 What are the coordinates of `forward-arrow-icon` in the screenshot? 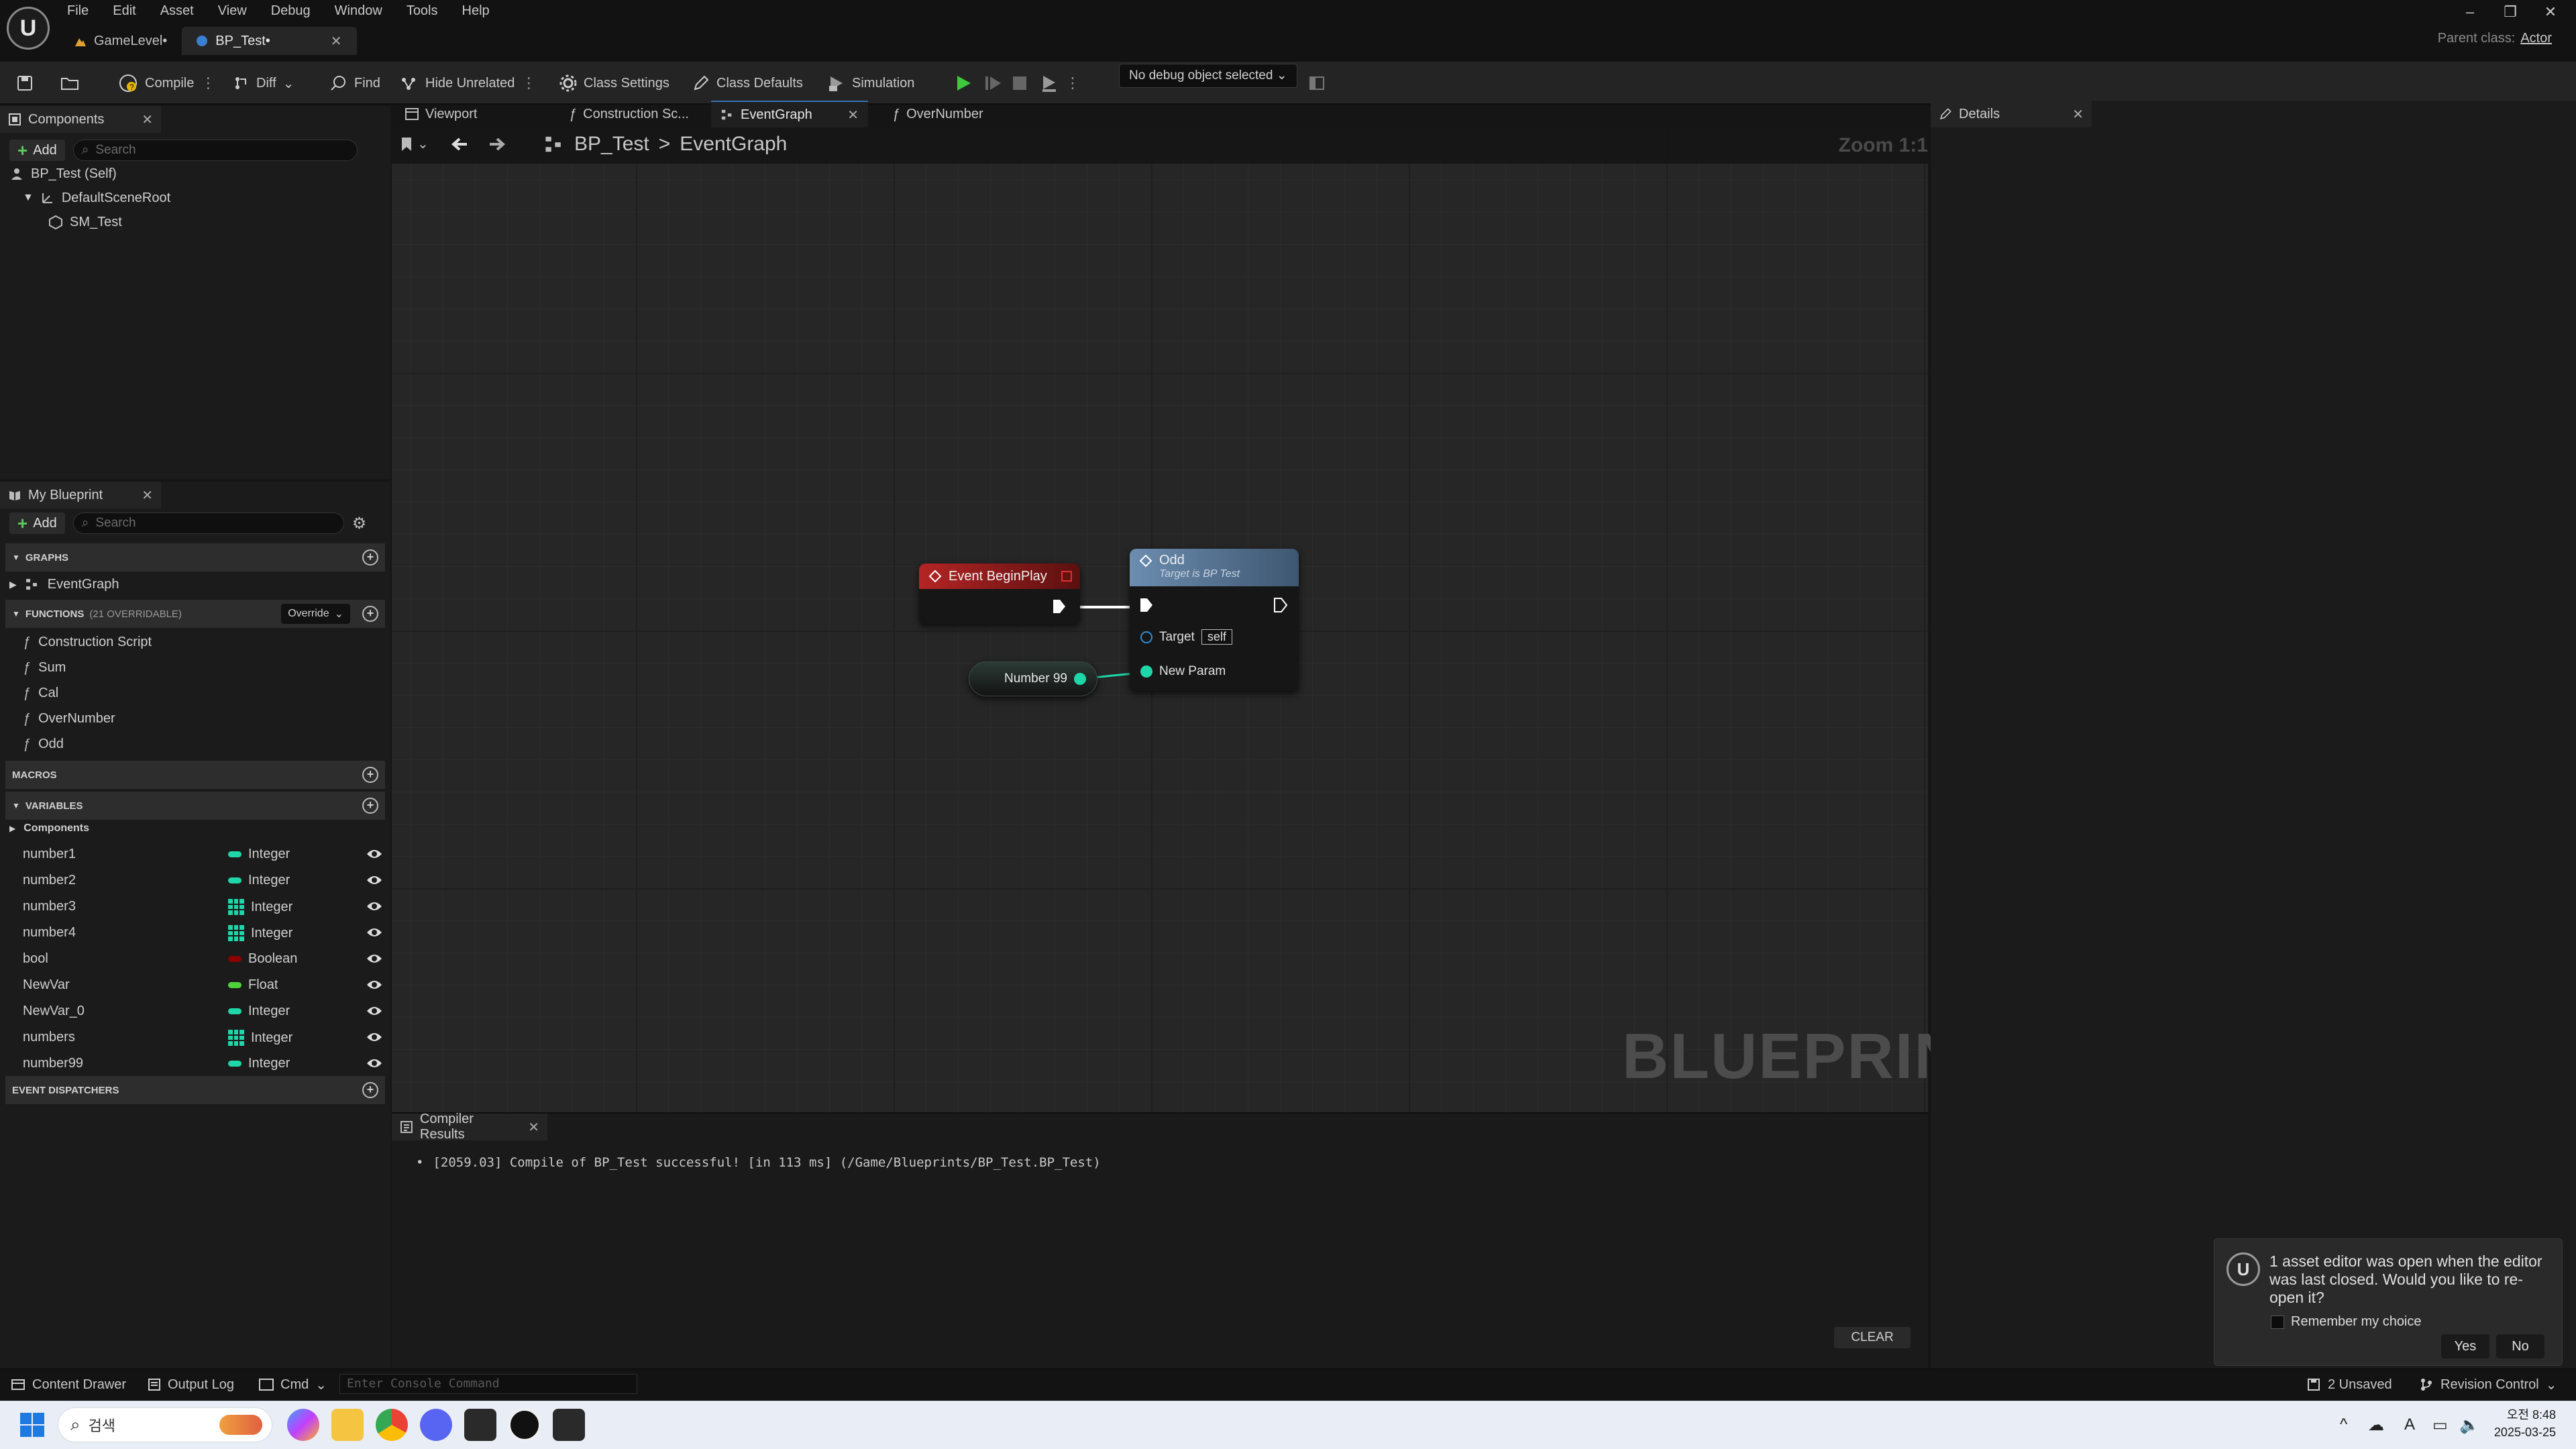 It's located at (497, 144).